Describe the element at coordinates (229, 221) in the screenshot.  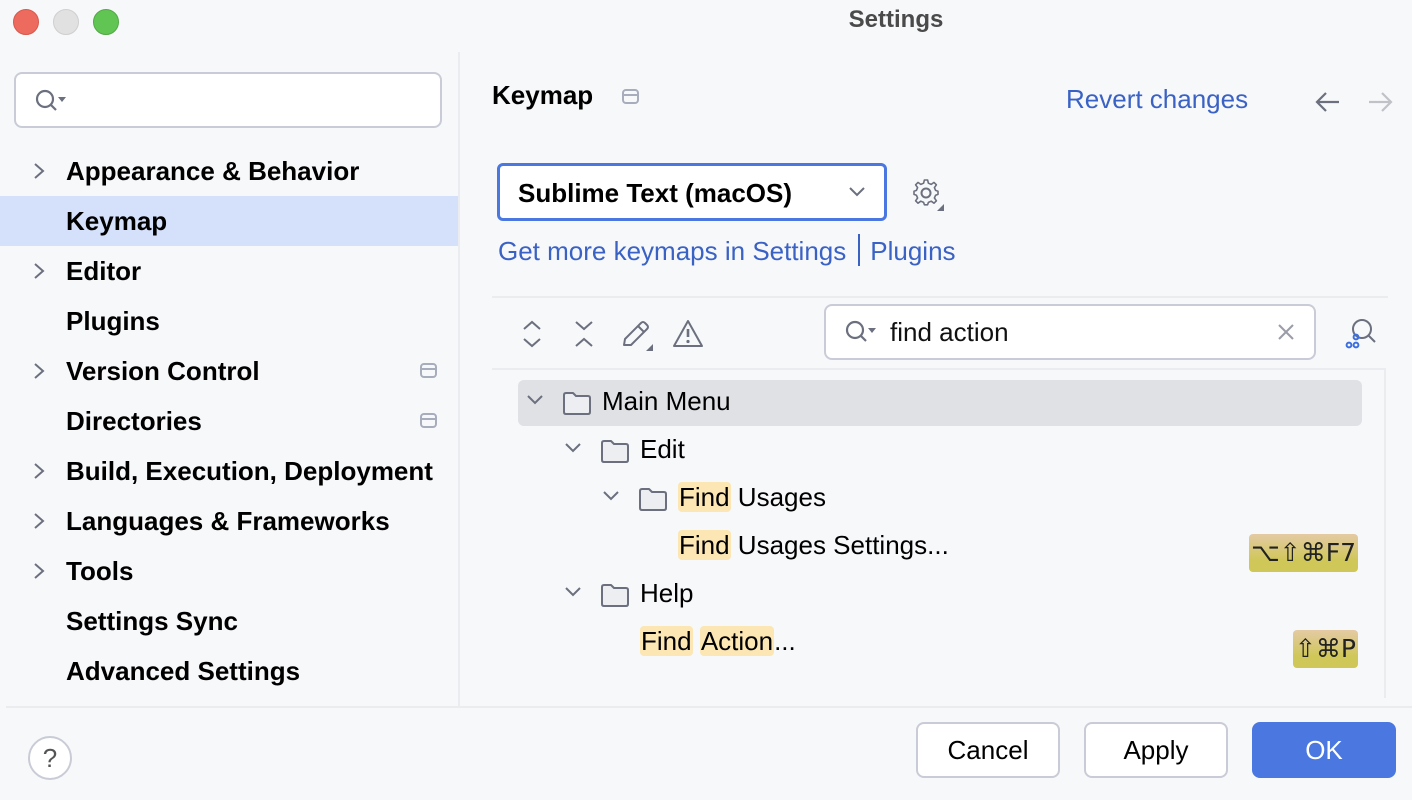
I see `sidebar-item-keymap: Keymap` at that location.